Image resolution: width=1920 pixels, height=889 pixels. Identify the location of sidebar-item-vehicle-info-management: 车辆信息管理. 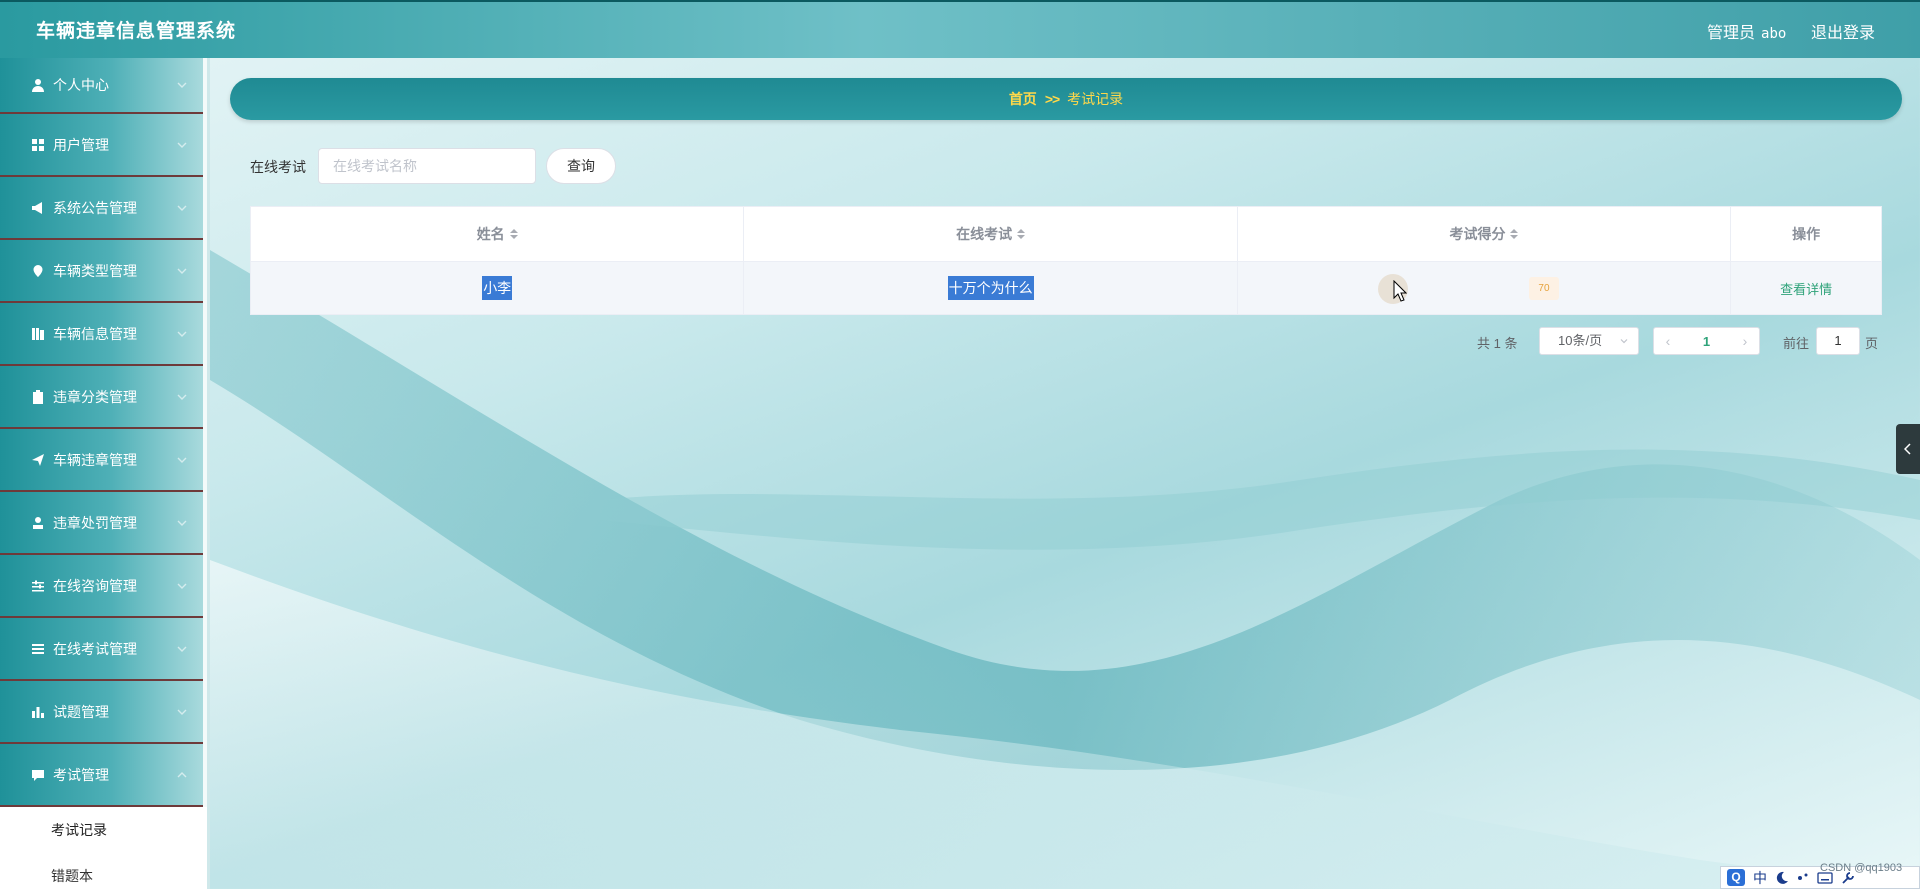
(101, 334).